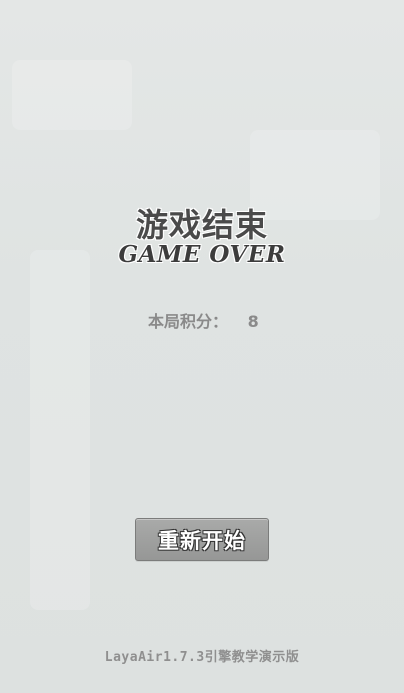 This screenshot has width=404, height=693. I want to click on footer-text: LayaAir1.7.3引擎教学演示版, so click(202, 657).